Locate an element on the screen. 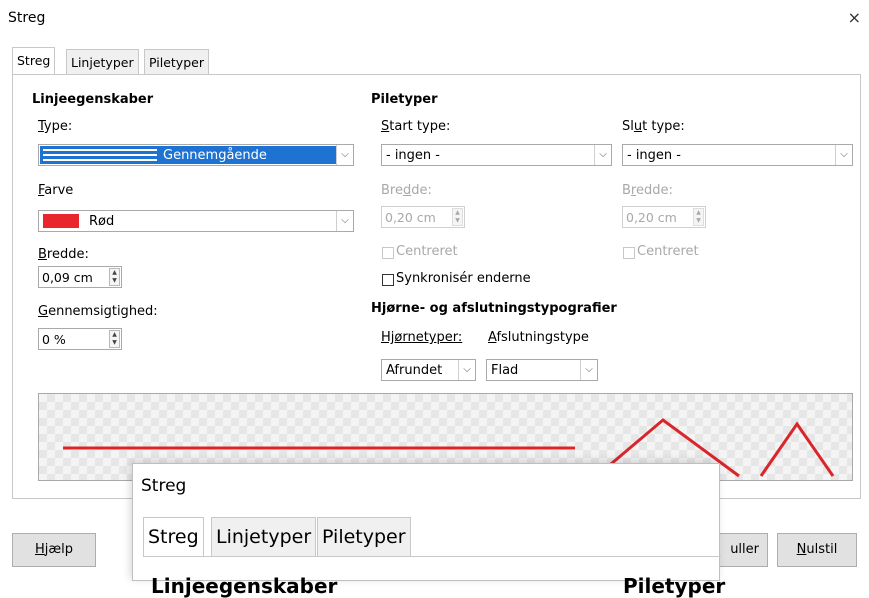  color-value: Rød is located at coordinates (102, 221).